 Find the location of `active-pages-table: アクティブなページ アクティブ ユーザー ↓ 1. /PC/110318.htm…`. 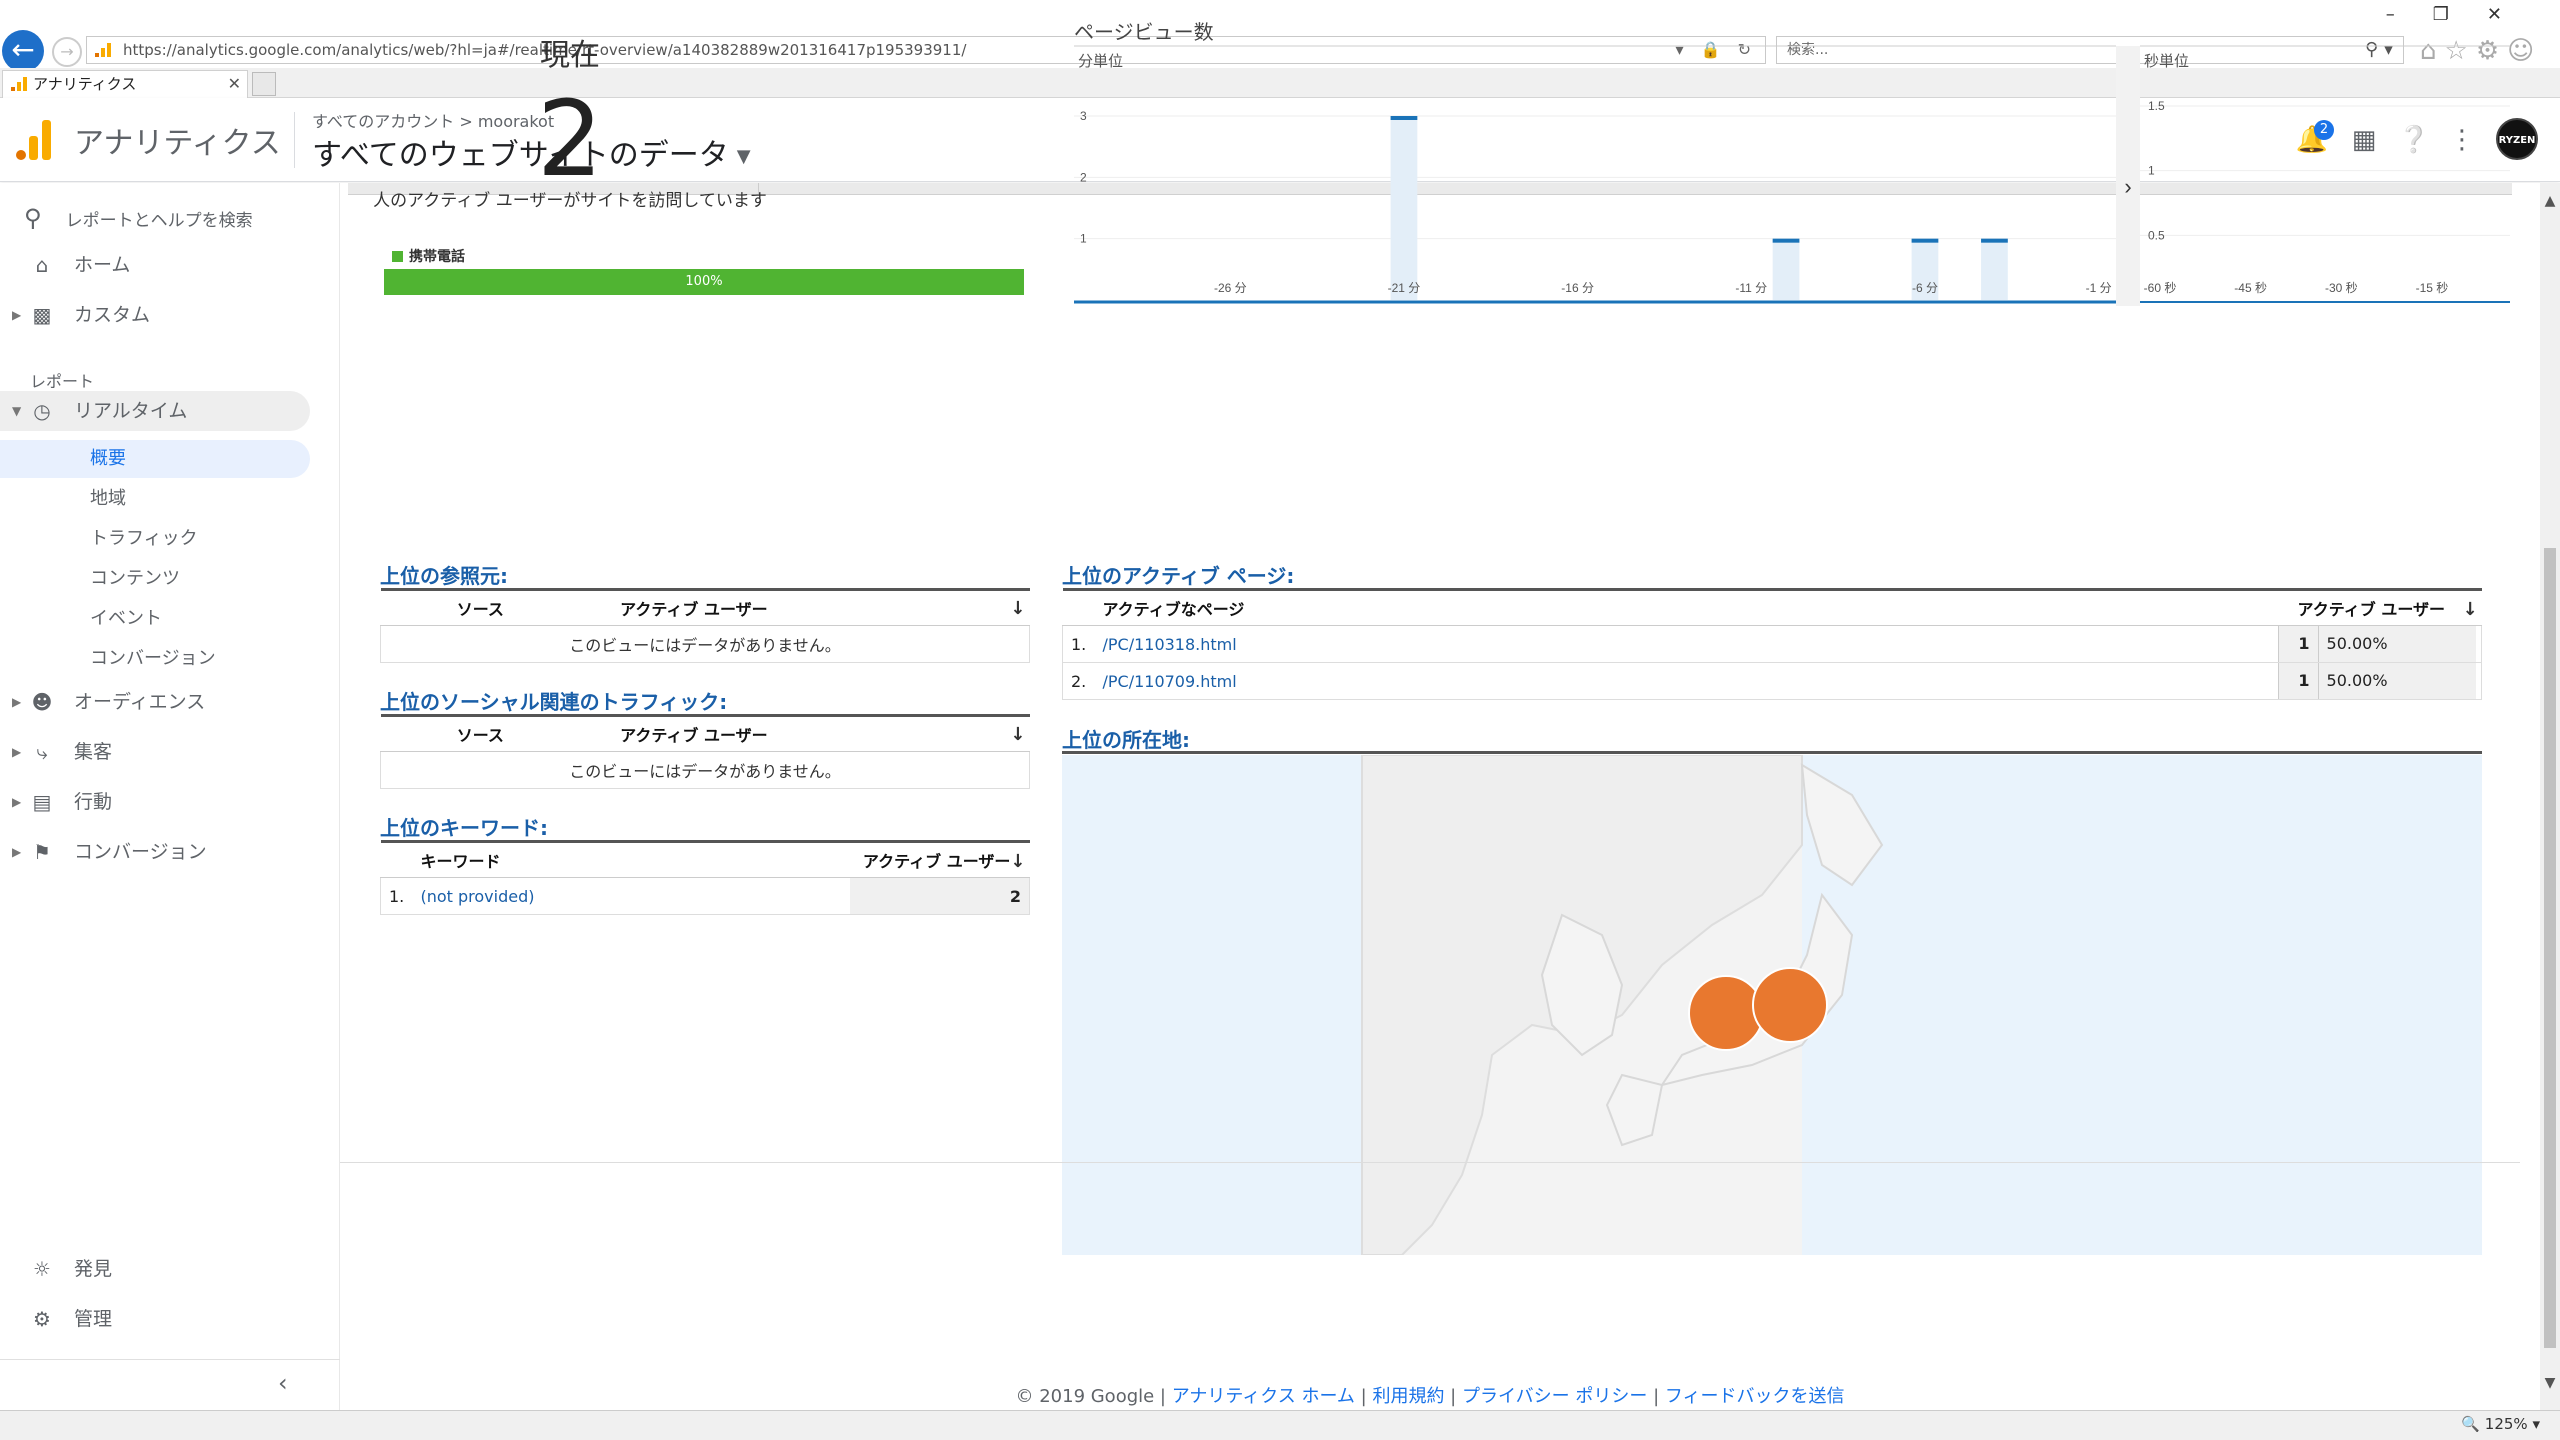

active-pages-table: アクティブなページ アクティブ ユーザー ↓ 1. /PC/110318.htm… is located at coordinates (1772, 644).